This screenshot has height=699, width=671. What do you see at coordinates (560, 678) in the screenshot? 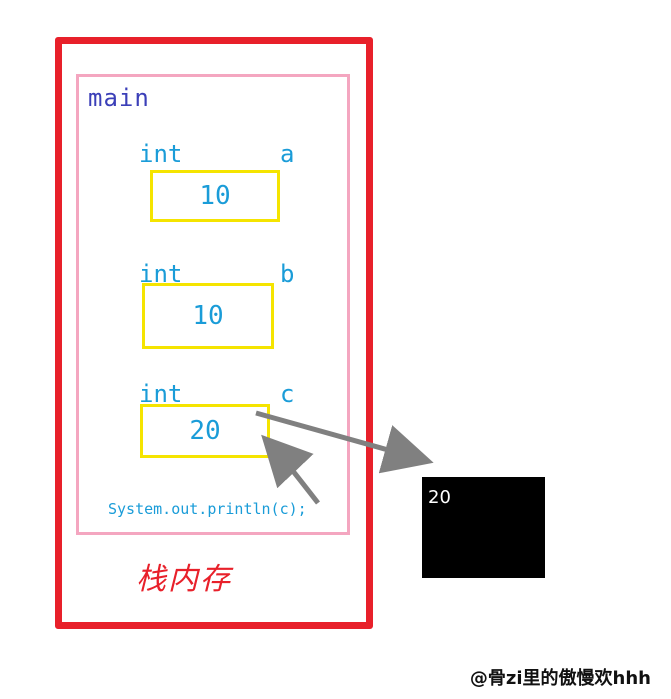
I see `author-watermark: @骨zi里的傲慢欢hhh` at bounding box center [560, 678].